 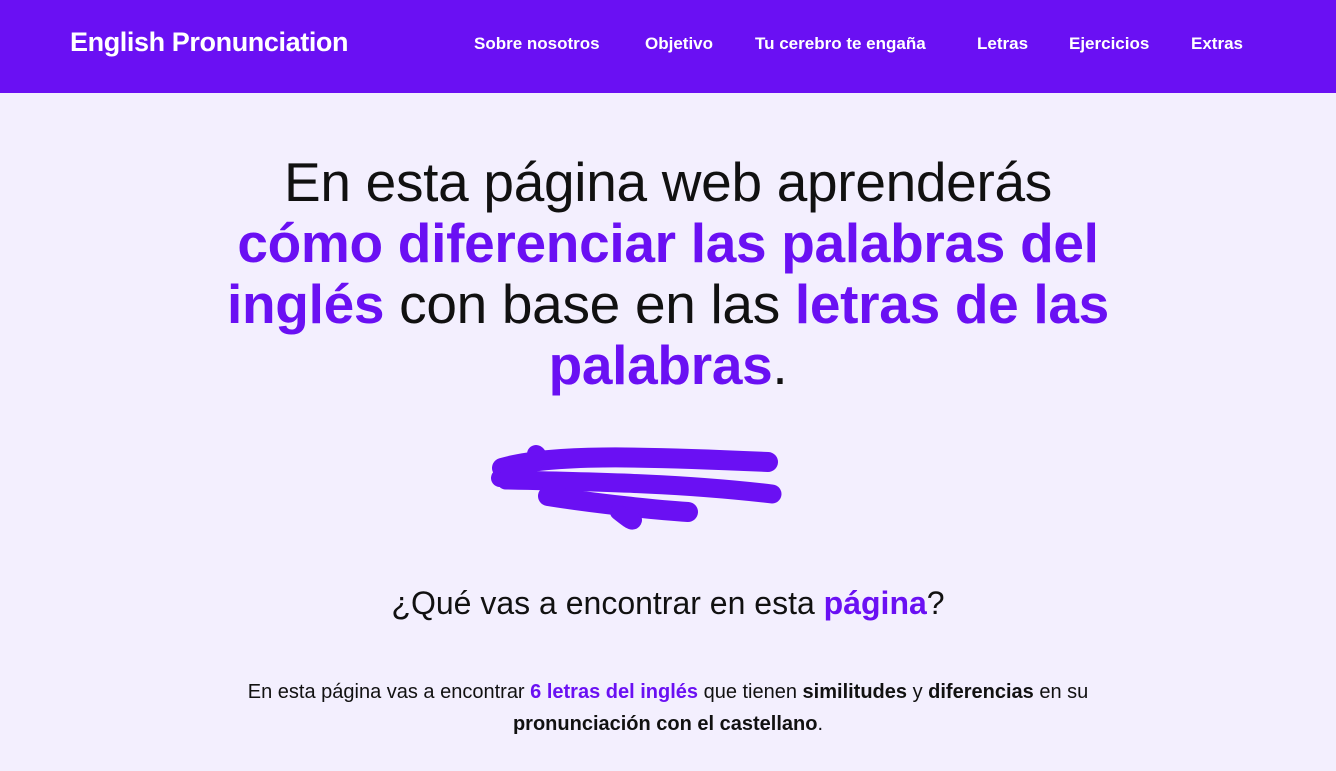 I want to click on section-heading: ¿Qué vas a encontrar en esta página?, so click(x=668, y=603).